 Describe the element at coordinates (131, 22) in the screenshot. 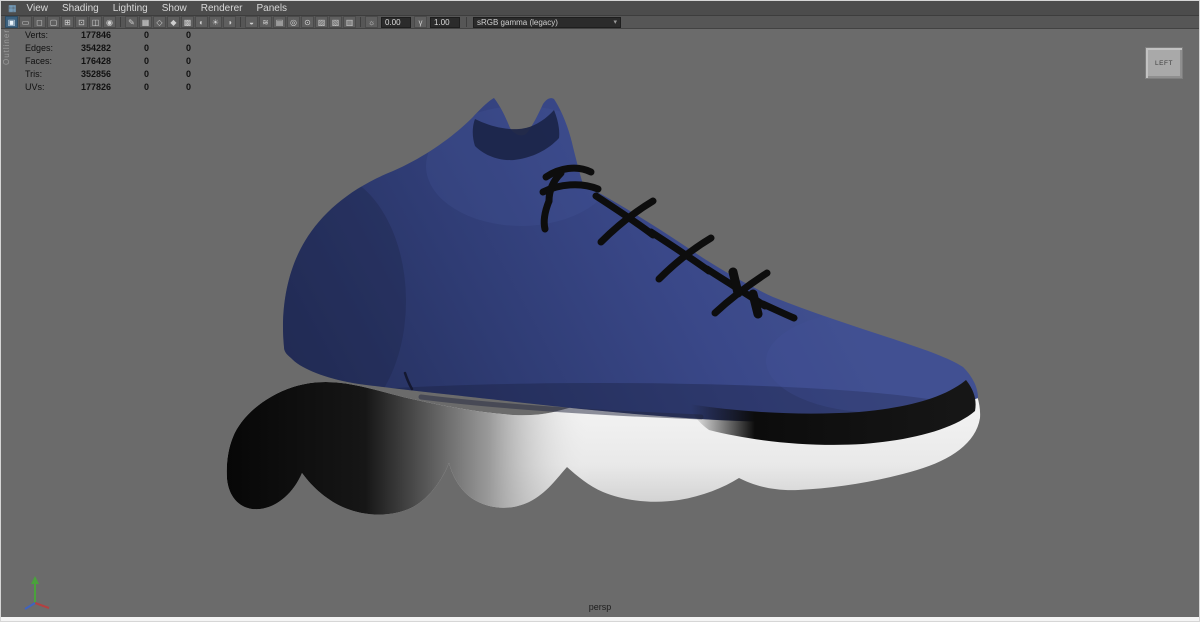

I see `grease-pencil-icon: ✎` at that location.